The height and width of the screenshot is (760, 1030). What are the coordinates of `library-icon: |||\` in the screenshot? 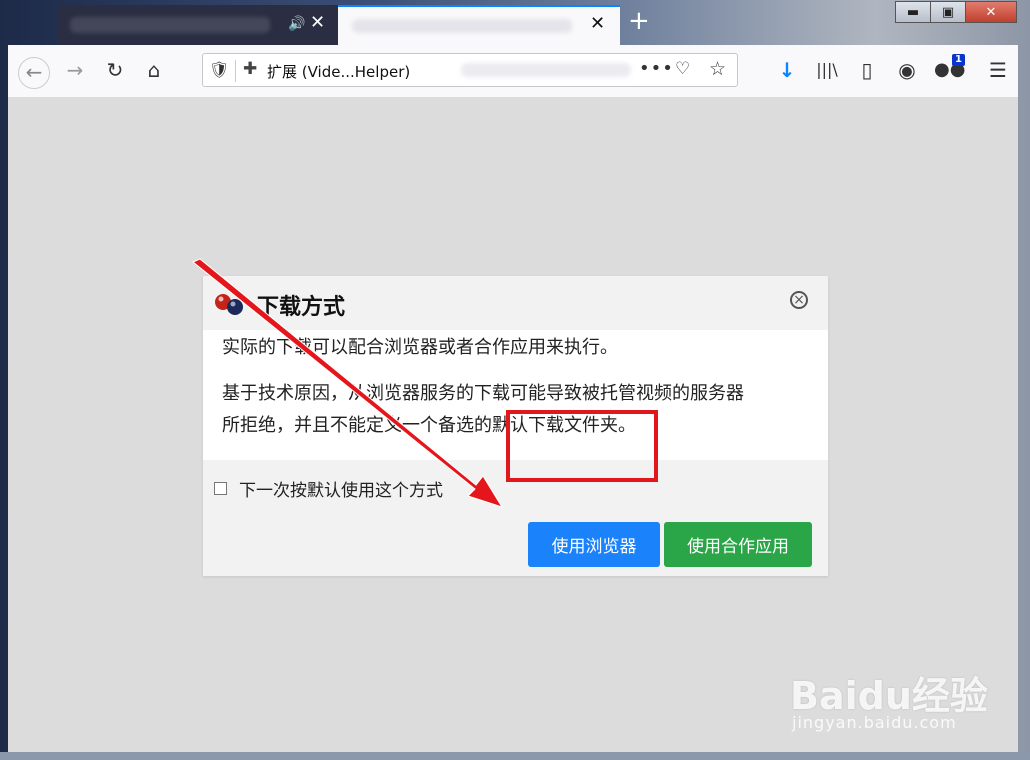 It's located at (827, 70).